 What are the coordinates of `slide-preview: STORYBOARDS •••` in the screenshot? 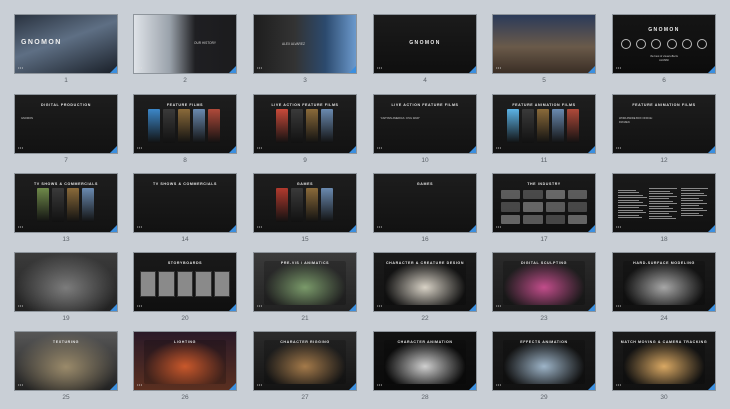 It's located at (185, 282).